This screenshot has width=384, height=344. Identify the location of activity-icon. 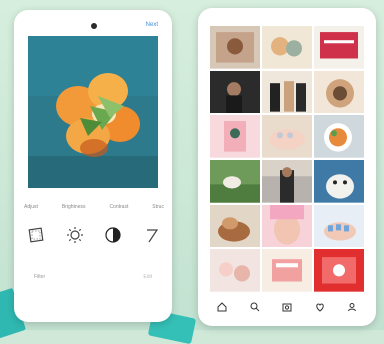
(320, 307).